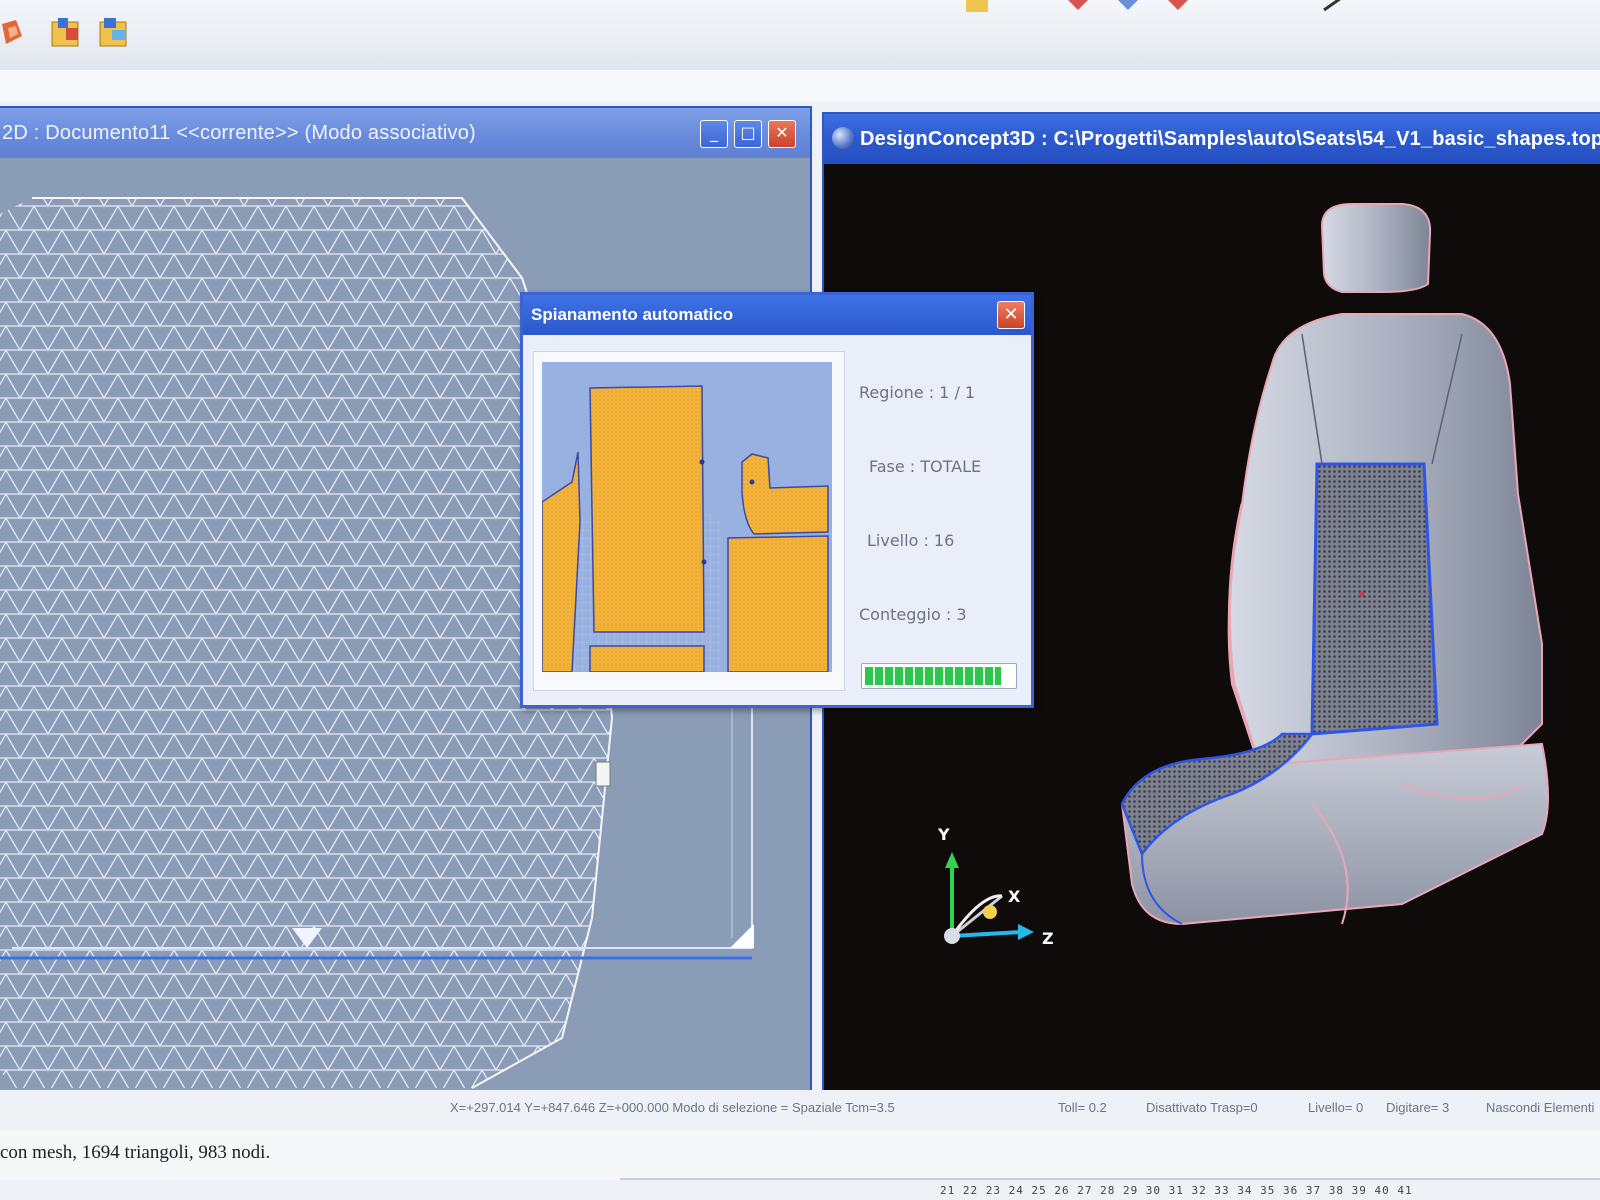 The height and width of the screenshot is (1200, 1600). What do you see at coordinates (1011, 315) in the screenshot?
I see `dialog-close-button: ✕` at bounding box center [1011, 315].